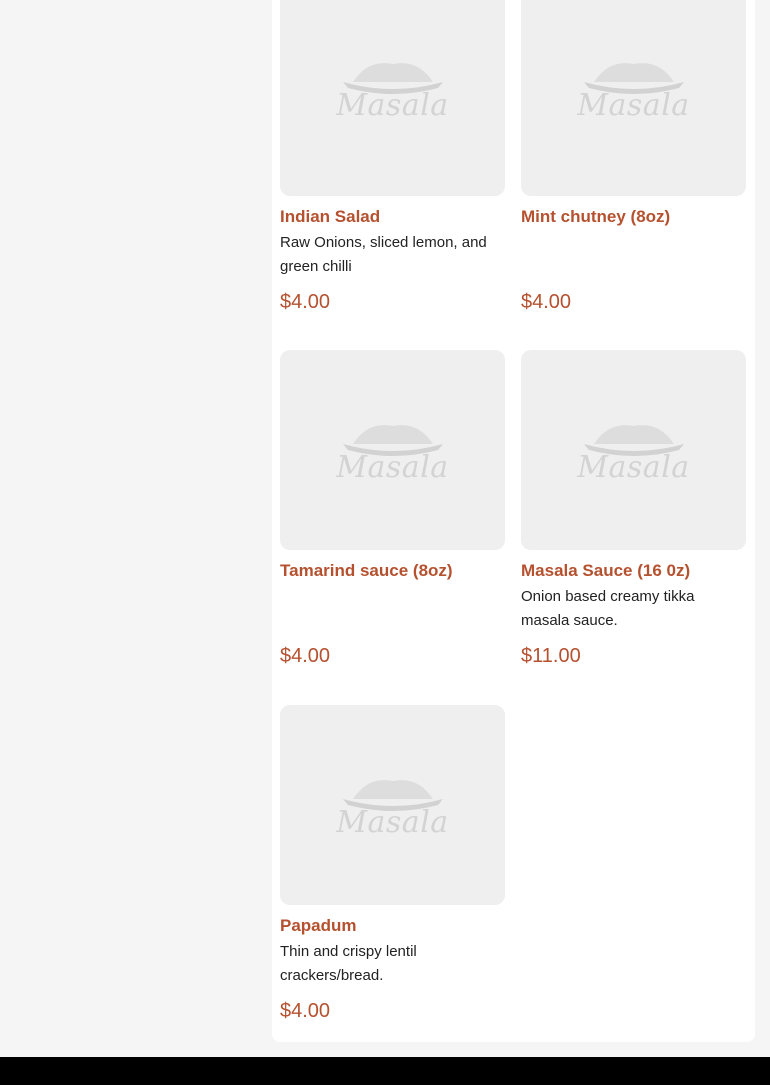  I want to click on item-title: Tamarind sauce (8oz), so click(366, 571).